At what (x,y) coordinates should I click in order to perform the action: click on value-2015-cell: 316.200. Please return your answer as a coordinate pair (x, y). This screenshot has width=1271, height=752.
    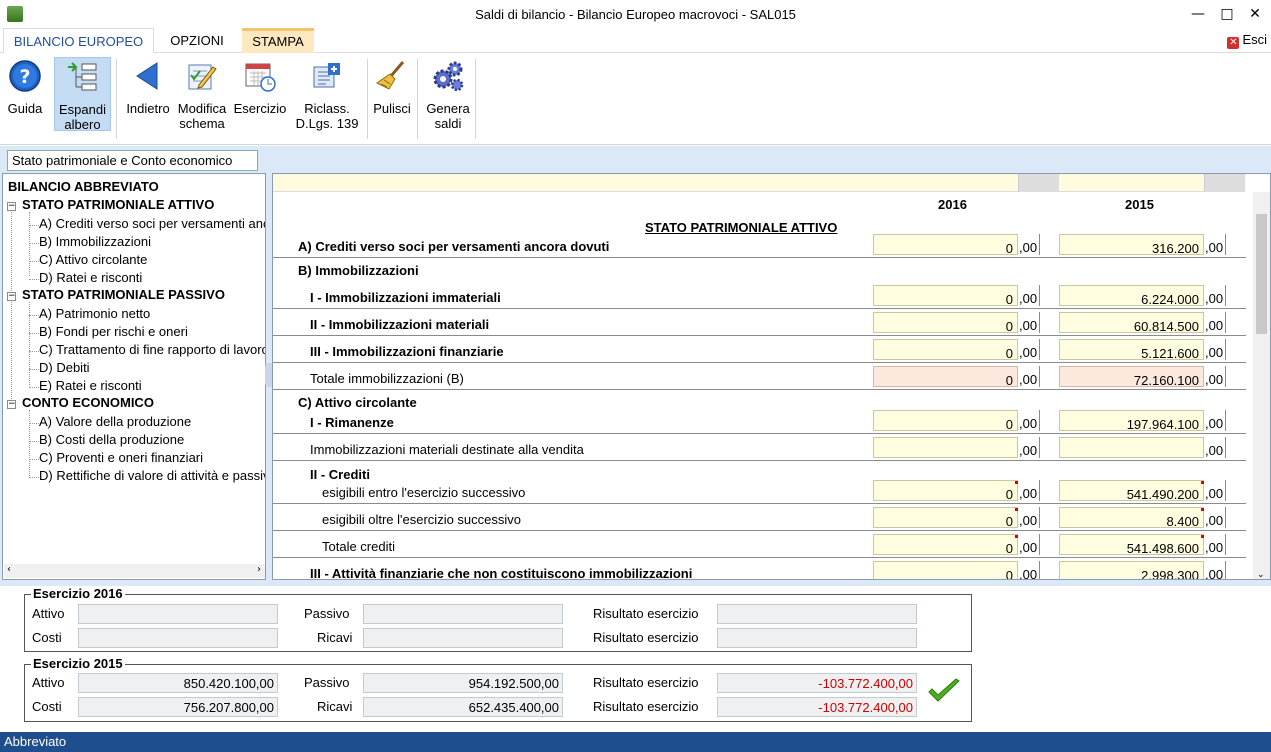
    Looking at the image, I should click on (1131, 245).